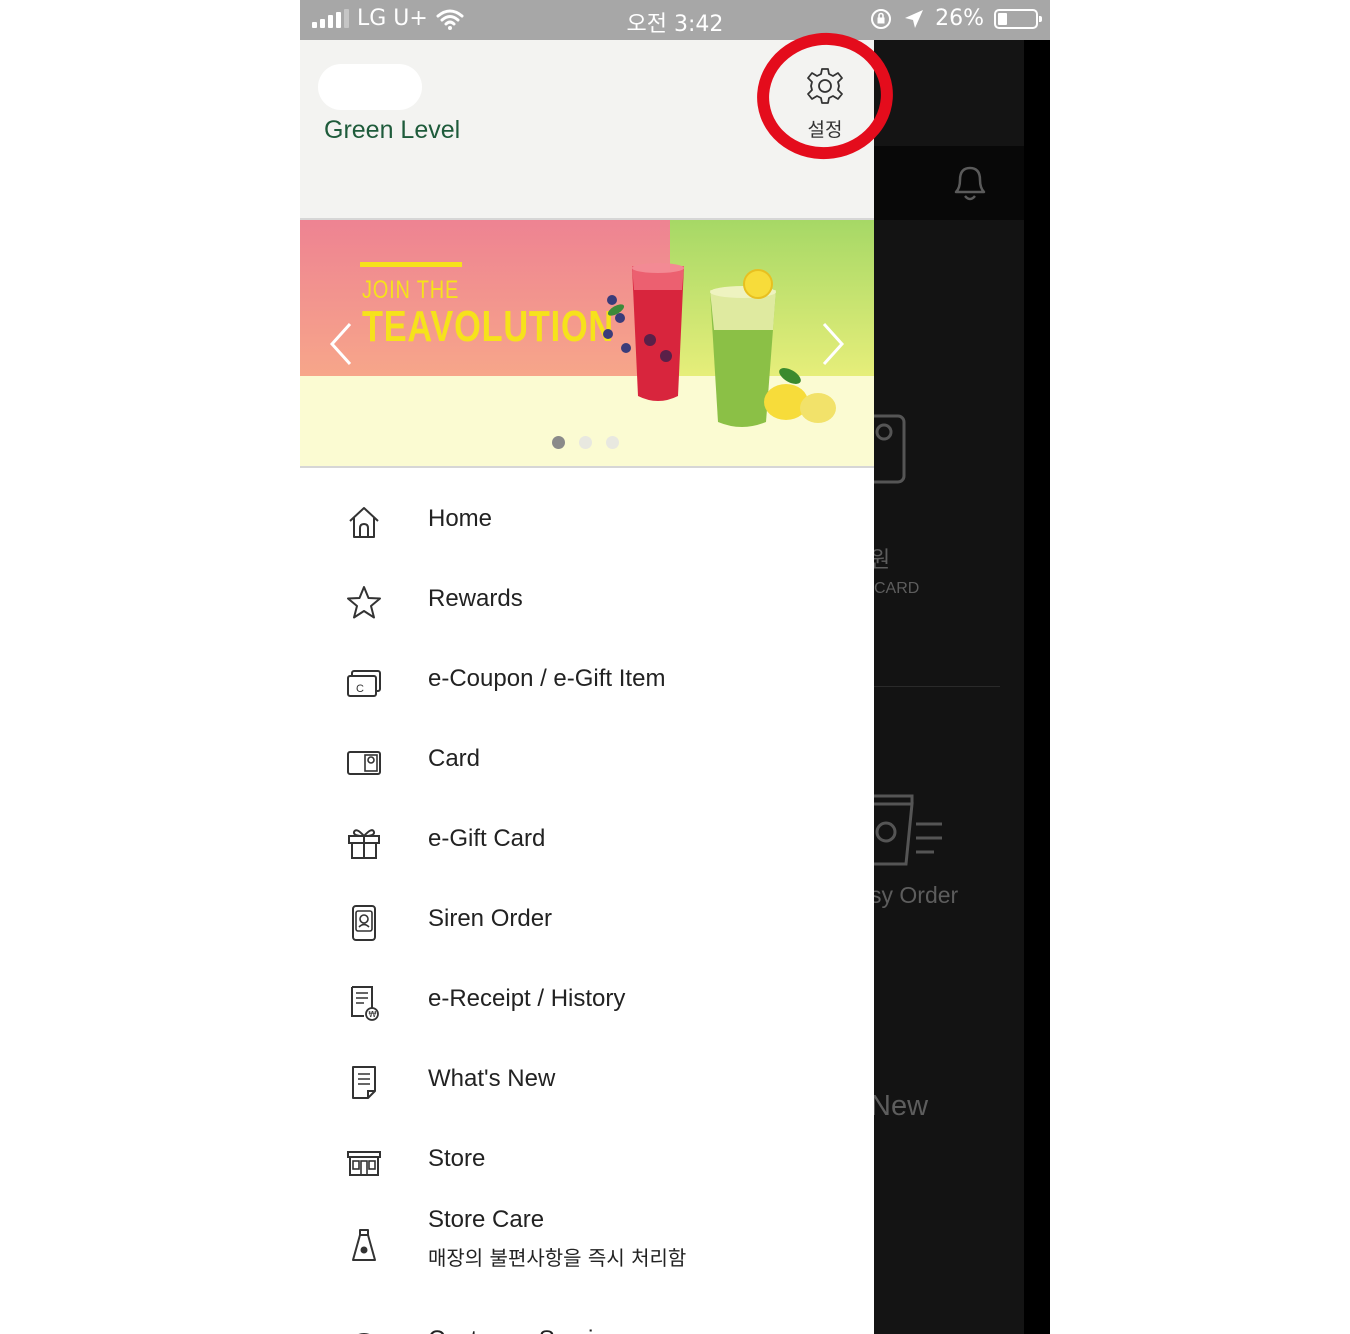  Describe the element at coordinates (411, 290) in the screenshot. I see `banner-line1: JOIN THE` at that location.